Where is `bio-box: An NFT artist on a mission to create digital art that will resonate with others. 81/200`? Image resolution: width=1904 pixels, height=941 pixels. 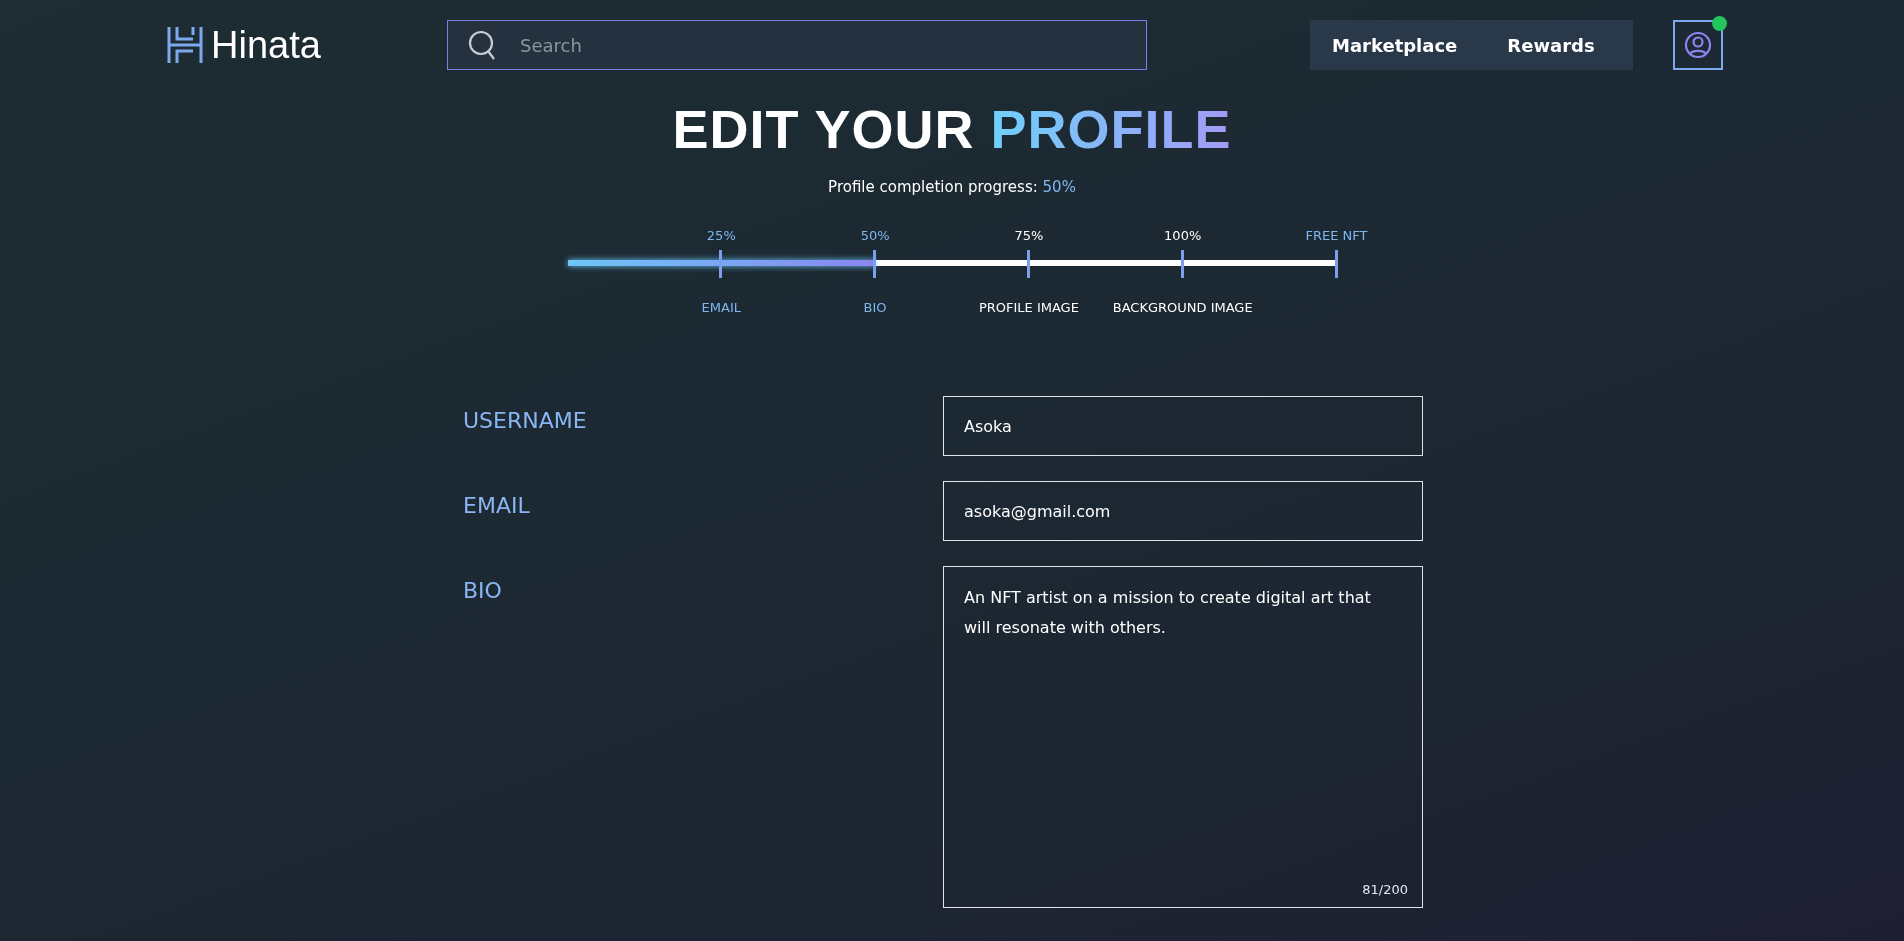 bio-box: An NFT artist on a mission to create digital art that will resonate with others. 81/200 is located at coordinates (1183, 737).